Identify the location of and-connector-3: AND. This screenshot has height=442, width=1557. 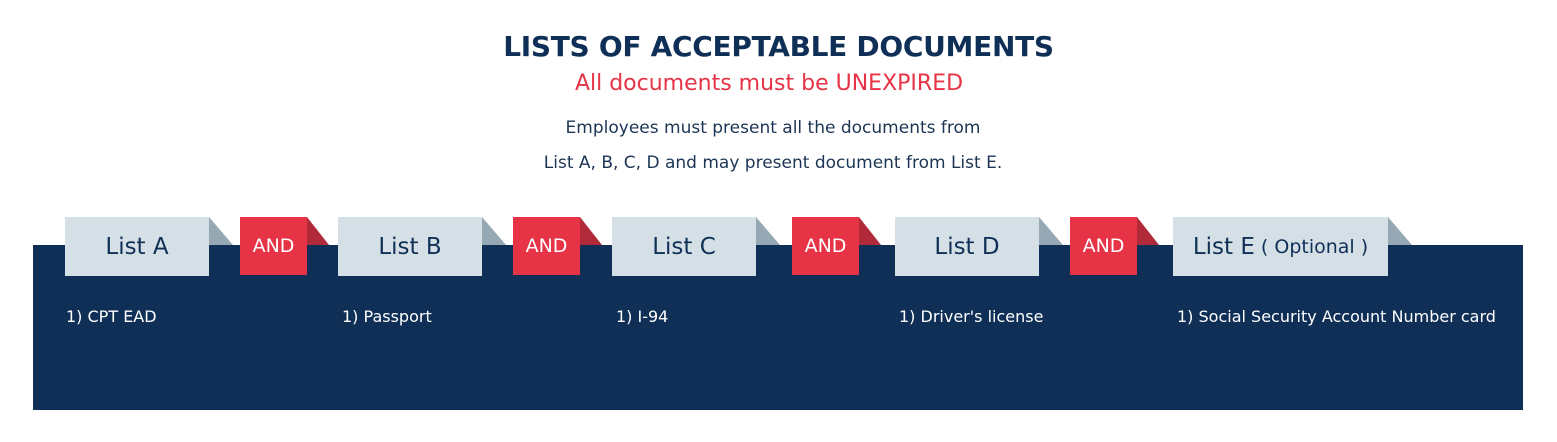
(825, 246).